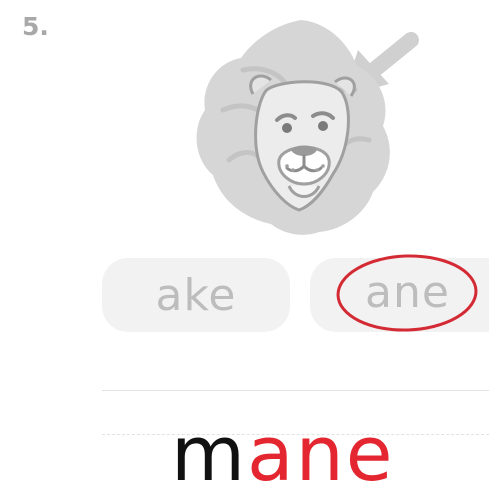  I want to click on option-ane-label: ane, so click(407, 292).